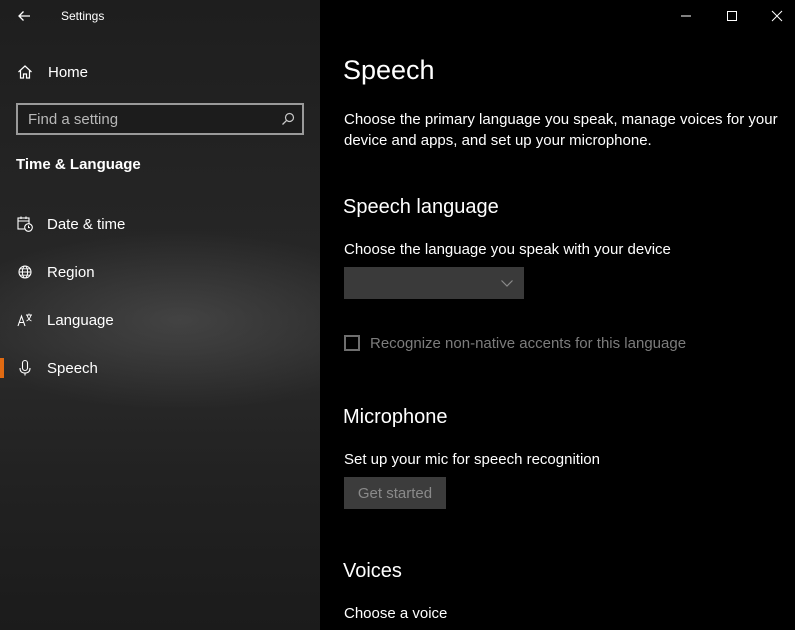  What do you see at coordinates (421, 207) in the screenshot?
I see `speech-language-heading: Speech language` at bounding box center [421, 207].